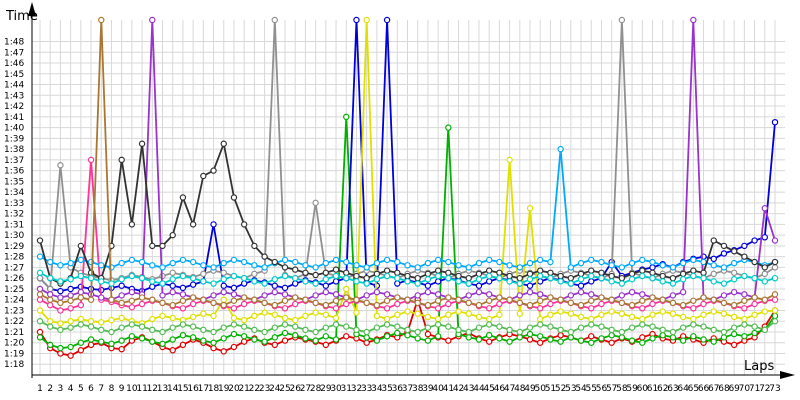 The image size is (800, 400). I want to click on y-tick-label: 1:36, so click(14, 172).